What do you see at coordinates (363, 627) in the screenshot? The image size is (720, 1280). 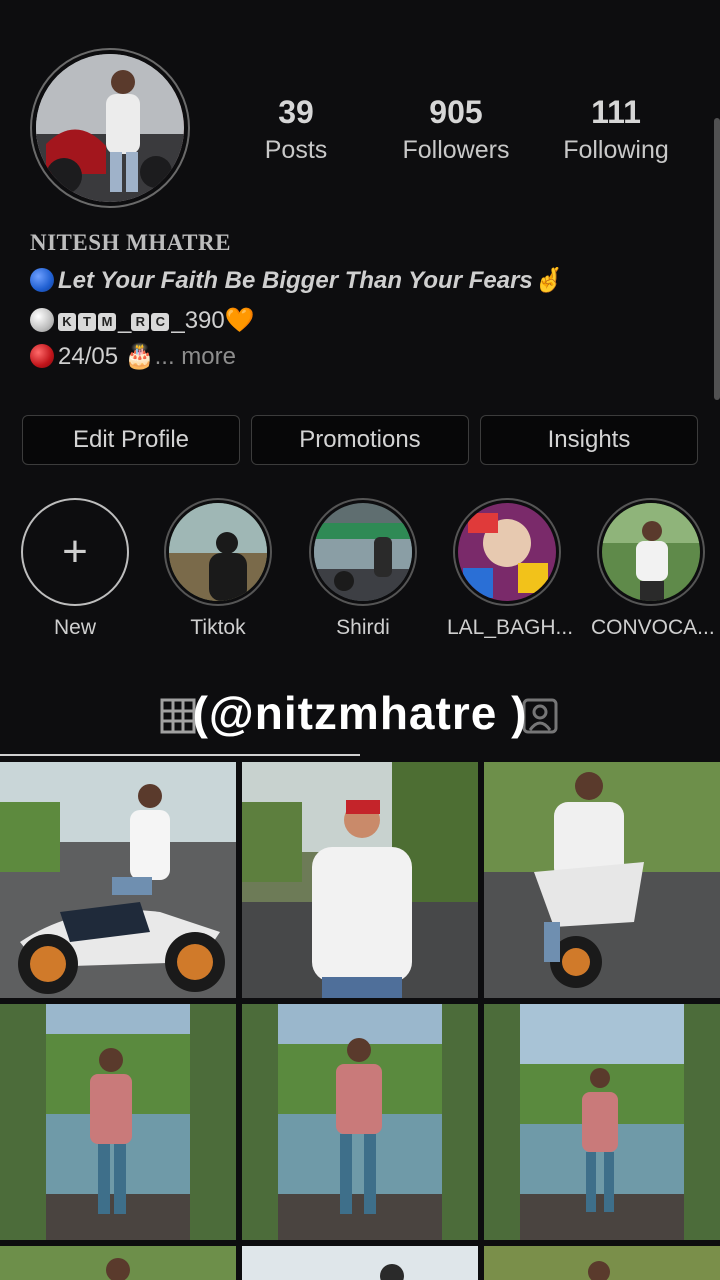 I see `highlight-label: Shirdi` at bounding box center [363, 627].